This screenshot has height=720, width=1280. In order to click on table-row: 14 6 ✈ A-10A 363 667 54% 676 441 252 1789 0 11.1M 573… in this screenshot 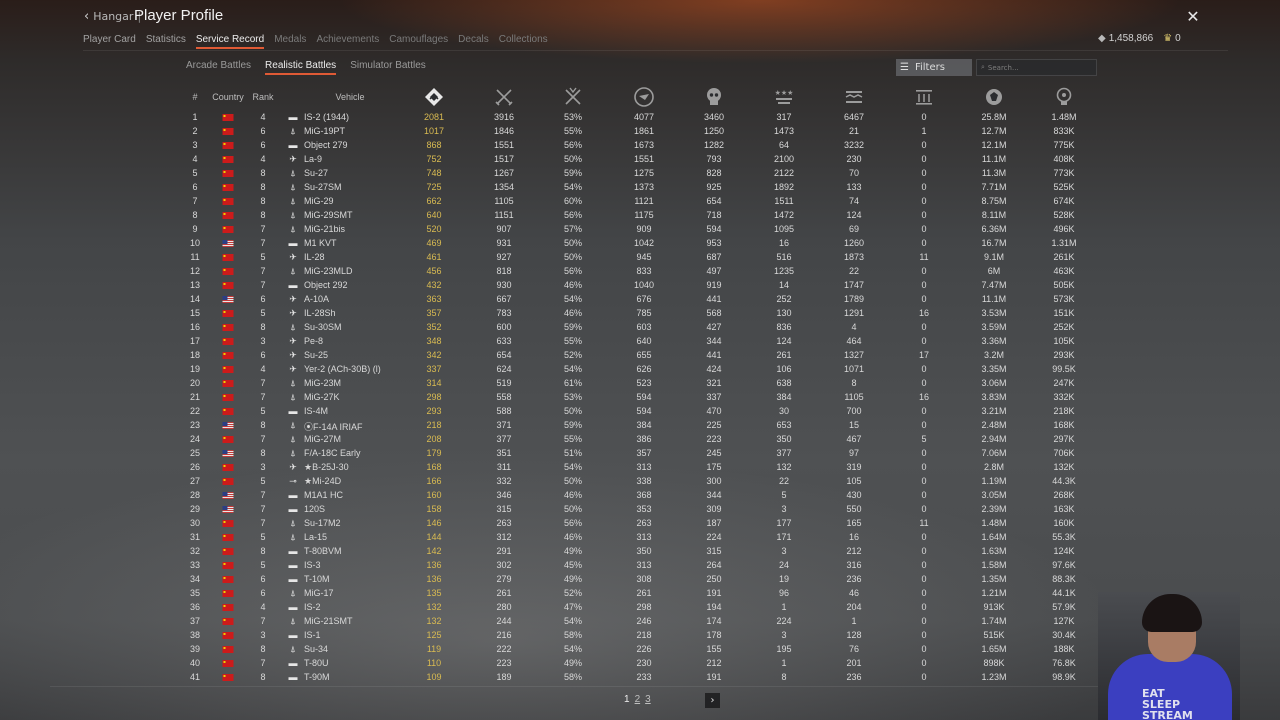, I will do `click(640, 300)`.